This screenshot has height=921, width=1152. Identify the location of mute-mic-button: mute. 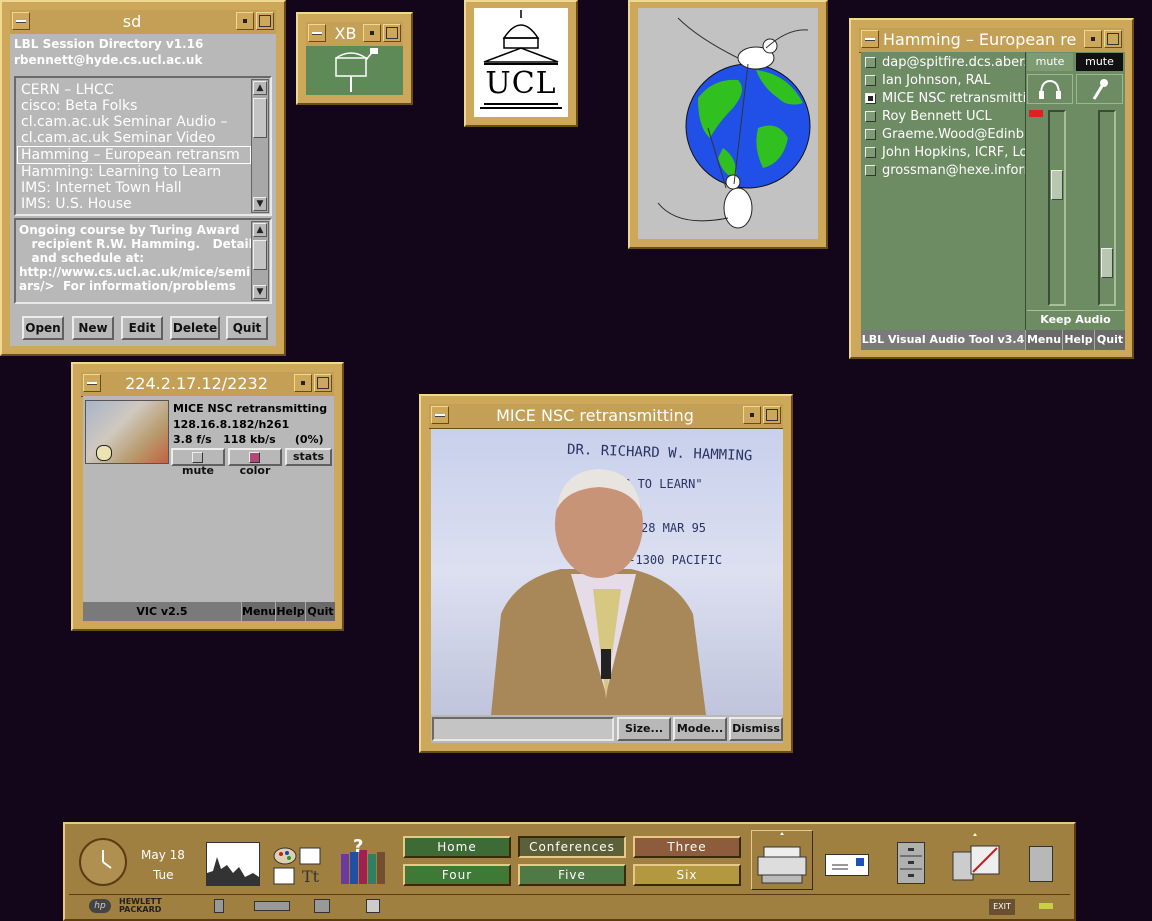
(1099, 62).